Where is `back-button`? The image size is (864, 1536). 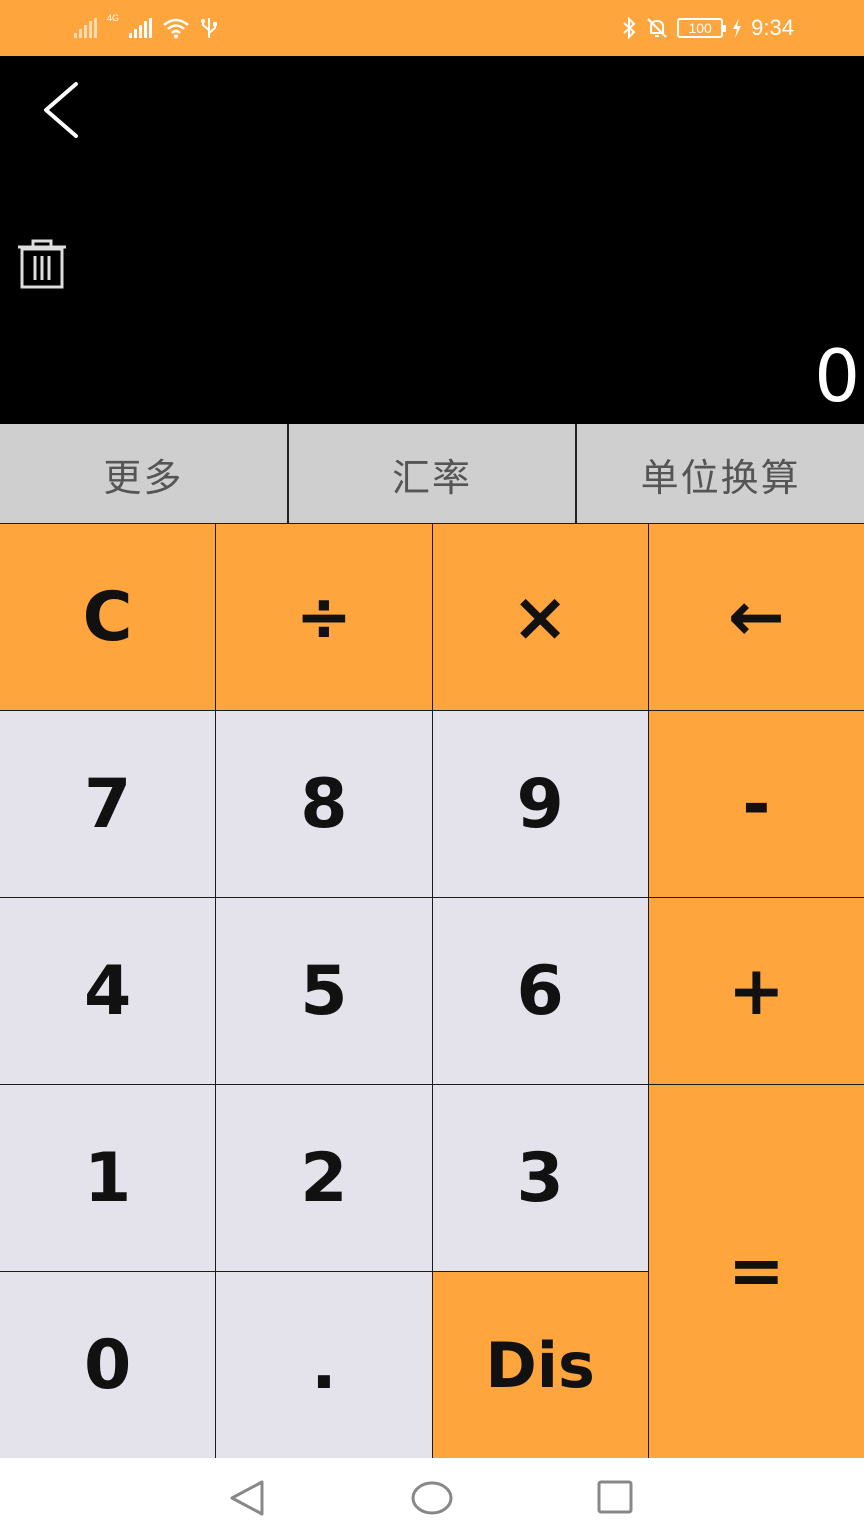 back-button is located at coordinates (62, 110).